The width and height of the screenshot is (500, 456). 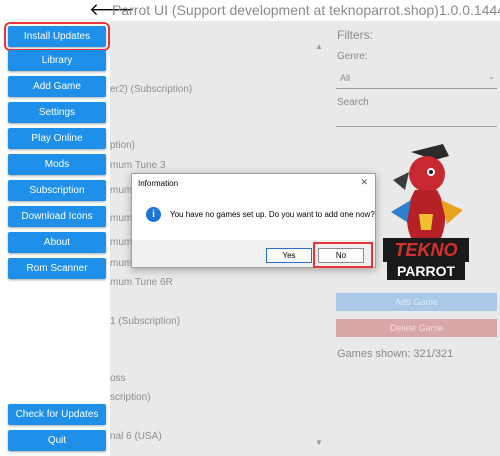 I want to click on add-game-button: Add Game, so click(x=57, y=86).